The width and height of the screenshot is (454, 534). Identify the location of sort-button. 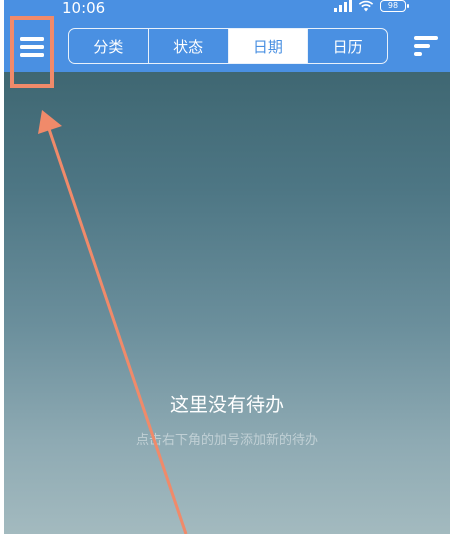
(426, 46).